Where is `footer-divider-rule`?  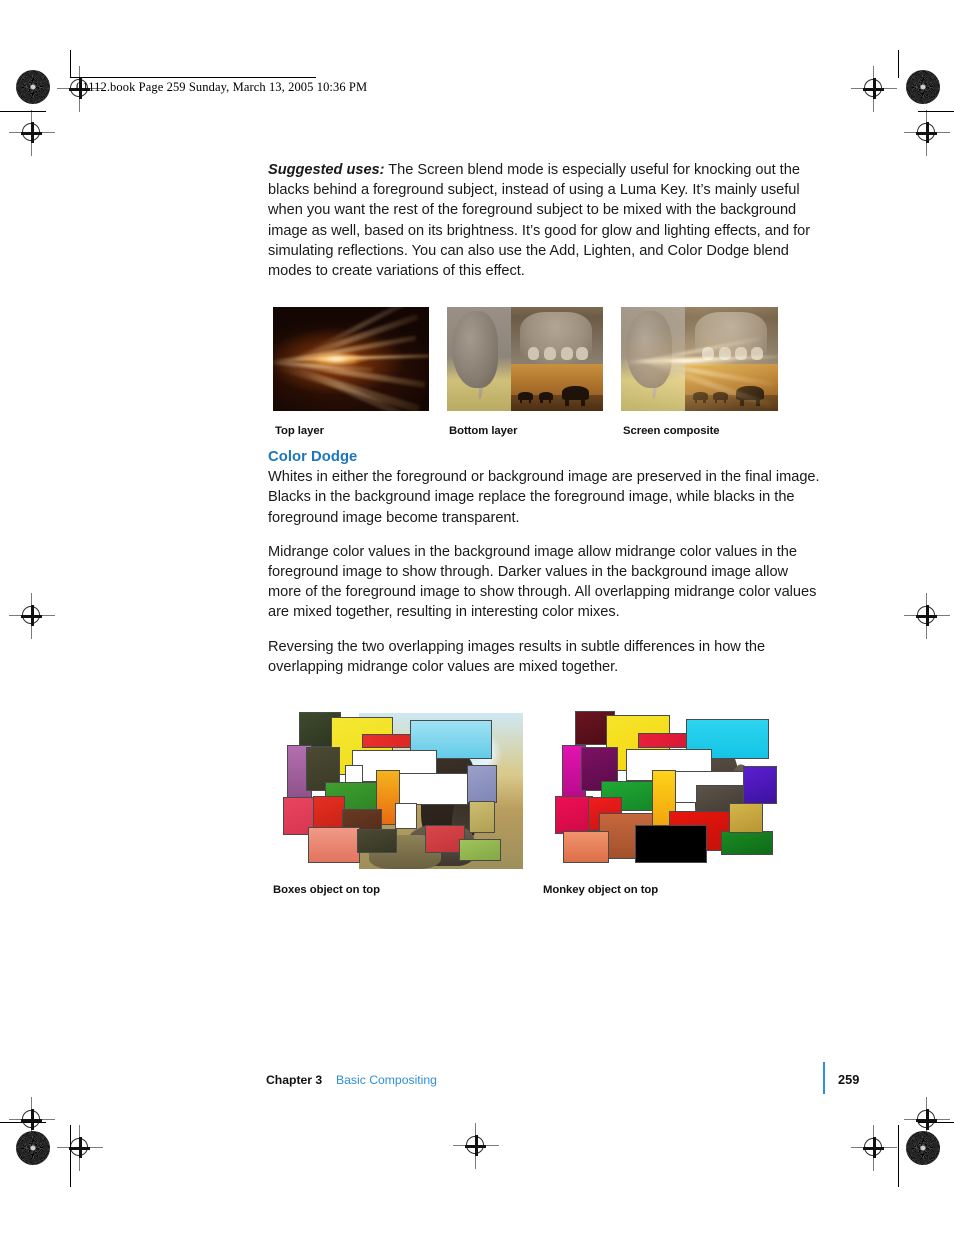 footer-divider-rule is located at coordinates (824, 1078).